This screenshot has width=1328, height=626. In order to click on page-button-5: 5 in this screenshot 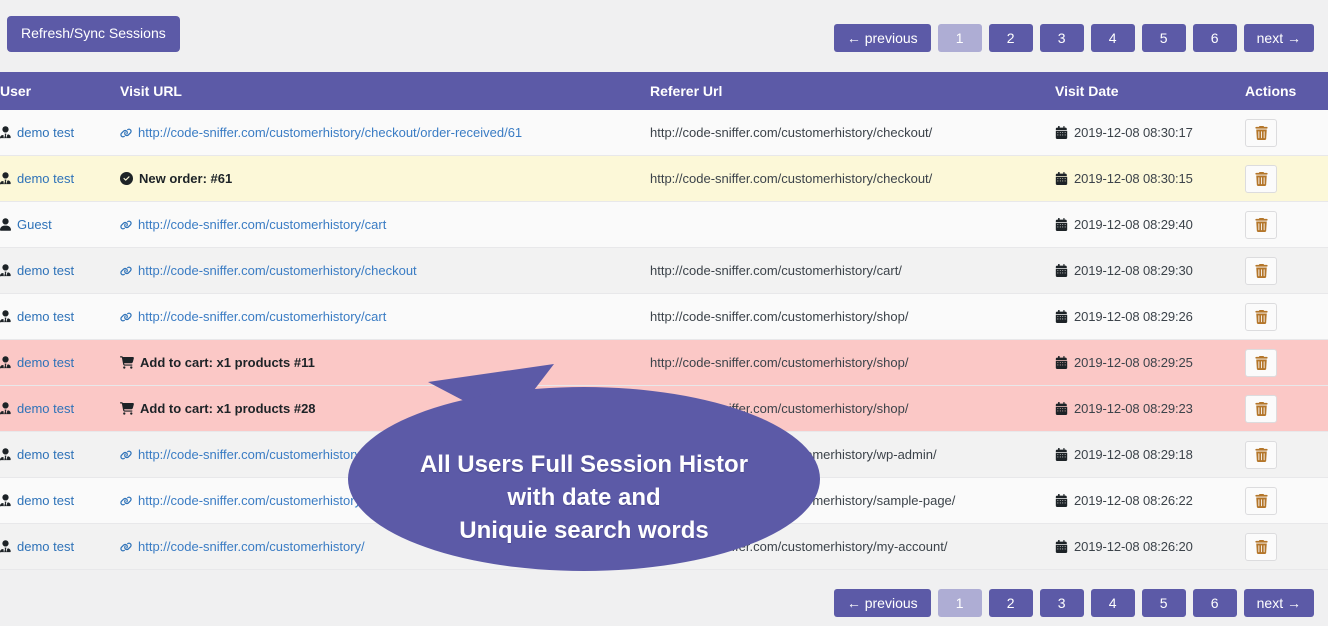, I will do `click(1163, 38)`.